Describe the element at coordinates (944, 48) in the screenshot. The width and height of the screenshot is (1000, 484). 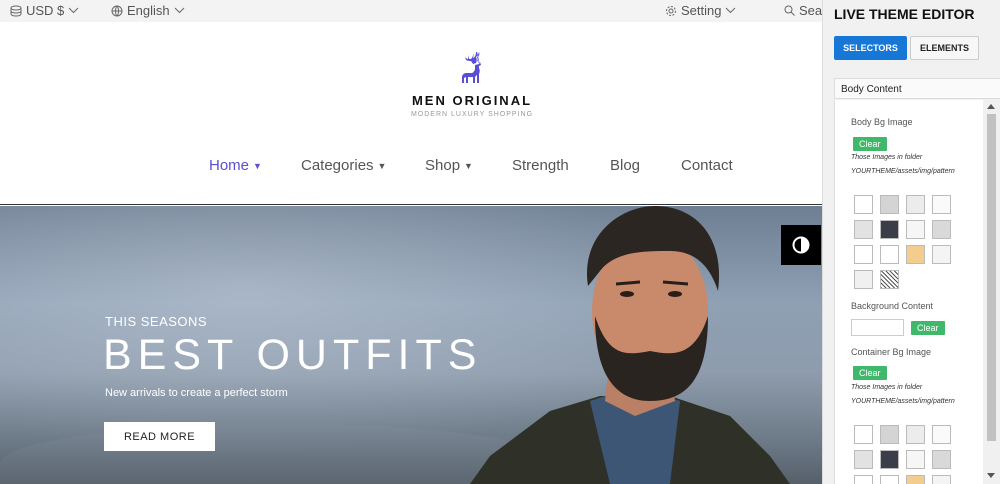
I see `tab-elements: ELEMENTS` at that location.